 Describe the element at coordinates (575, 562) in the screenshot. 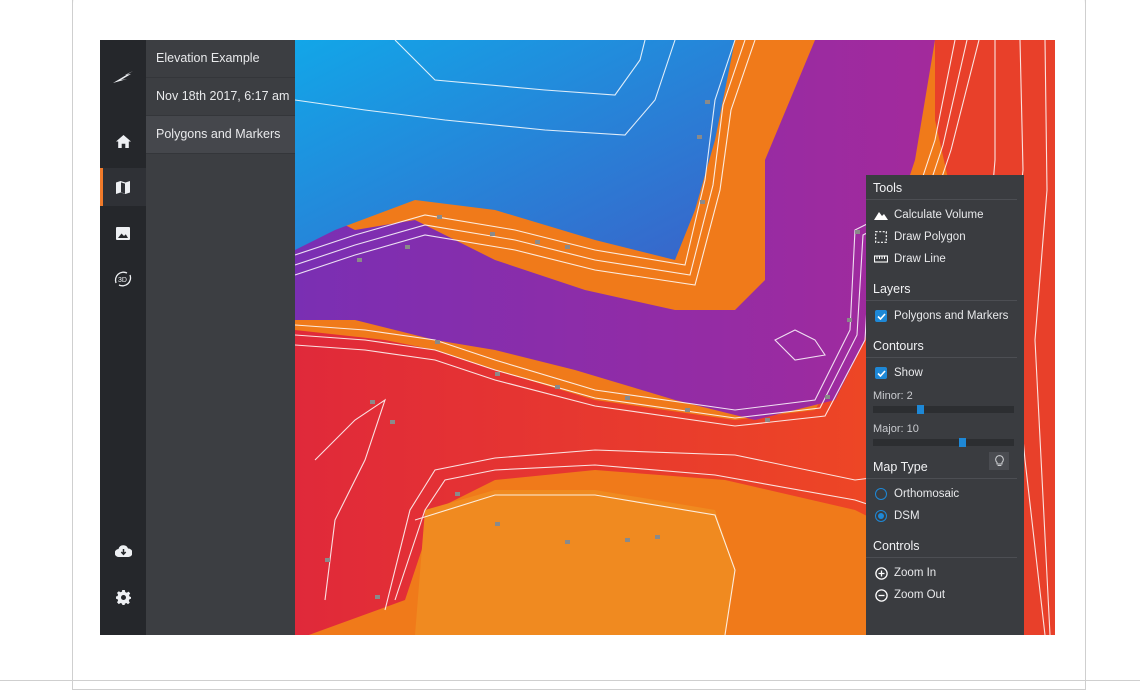

I see `elevation-lower-plateau` at that location.